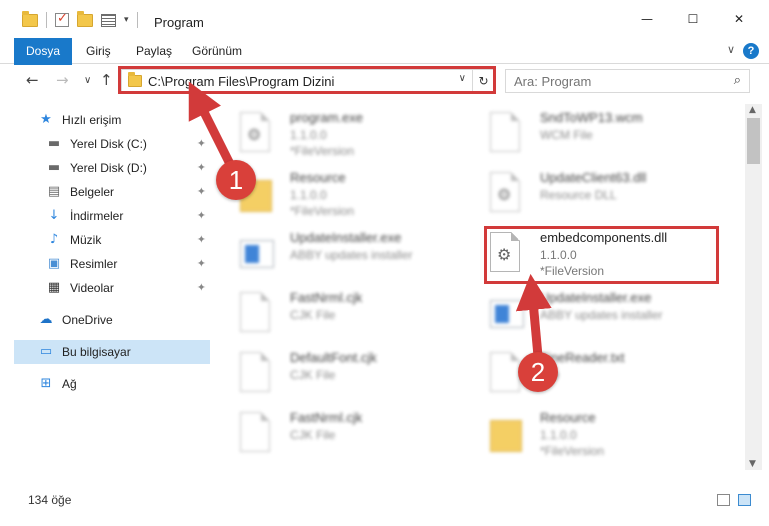  Describe the element at coordinates (326, 117) in the screenshot. I see `file-name: program.exe` at that location.